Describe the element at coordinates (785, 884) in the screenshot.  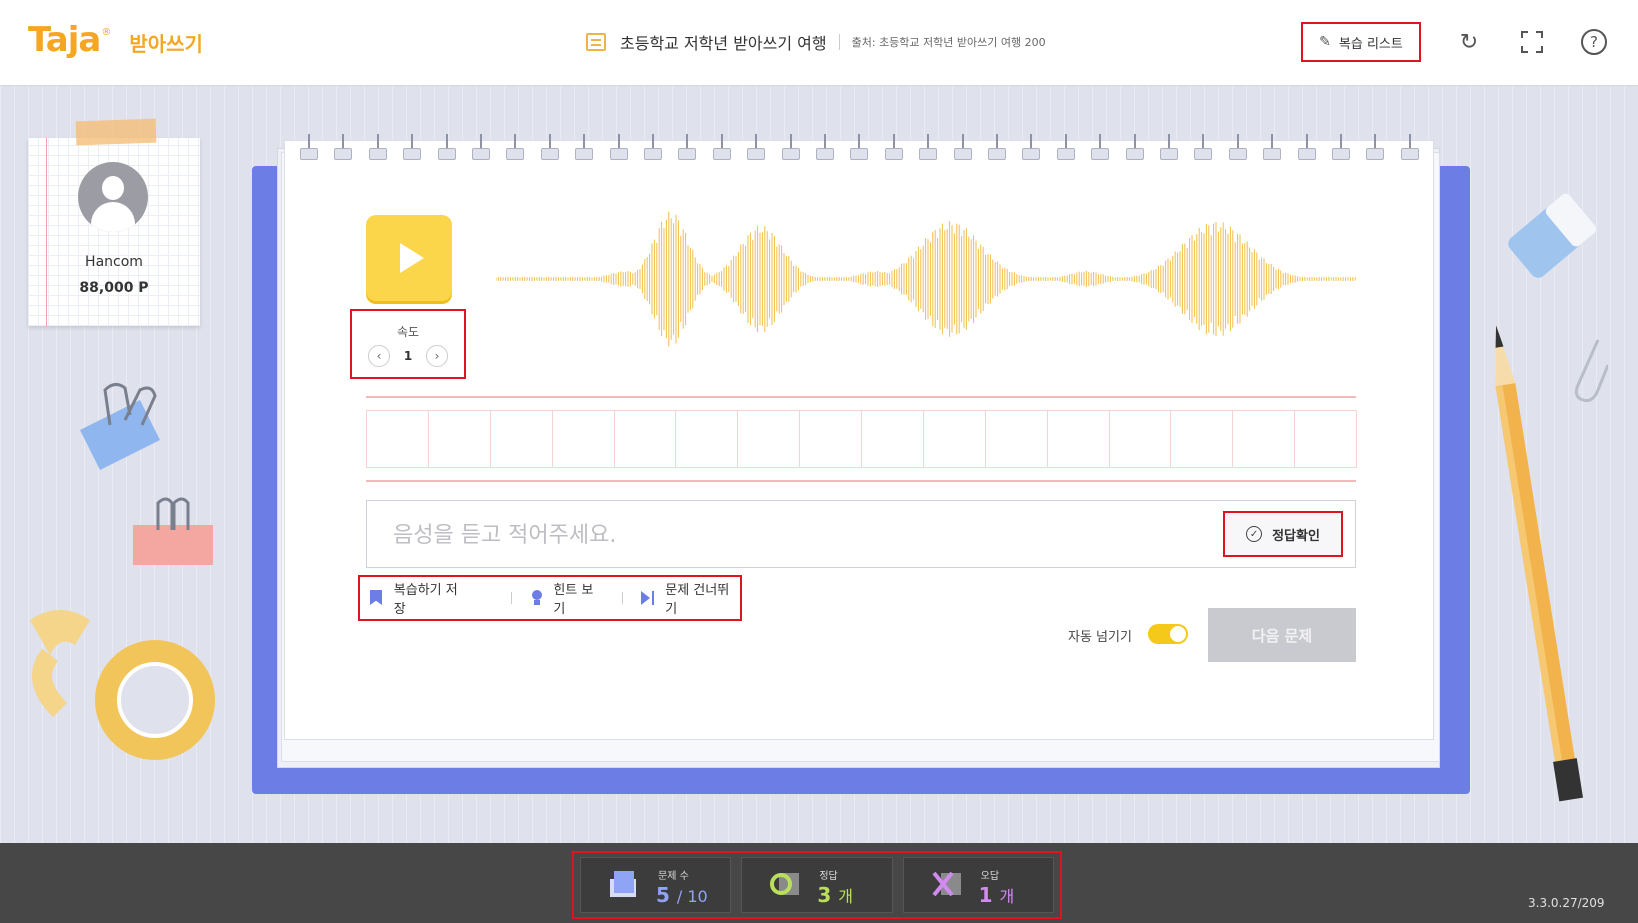
I see `correct-o-icon` at that location.